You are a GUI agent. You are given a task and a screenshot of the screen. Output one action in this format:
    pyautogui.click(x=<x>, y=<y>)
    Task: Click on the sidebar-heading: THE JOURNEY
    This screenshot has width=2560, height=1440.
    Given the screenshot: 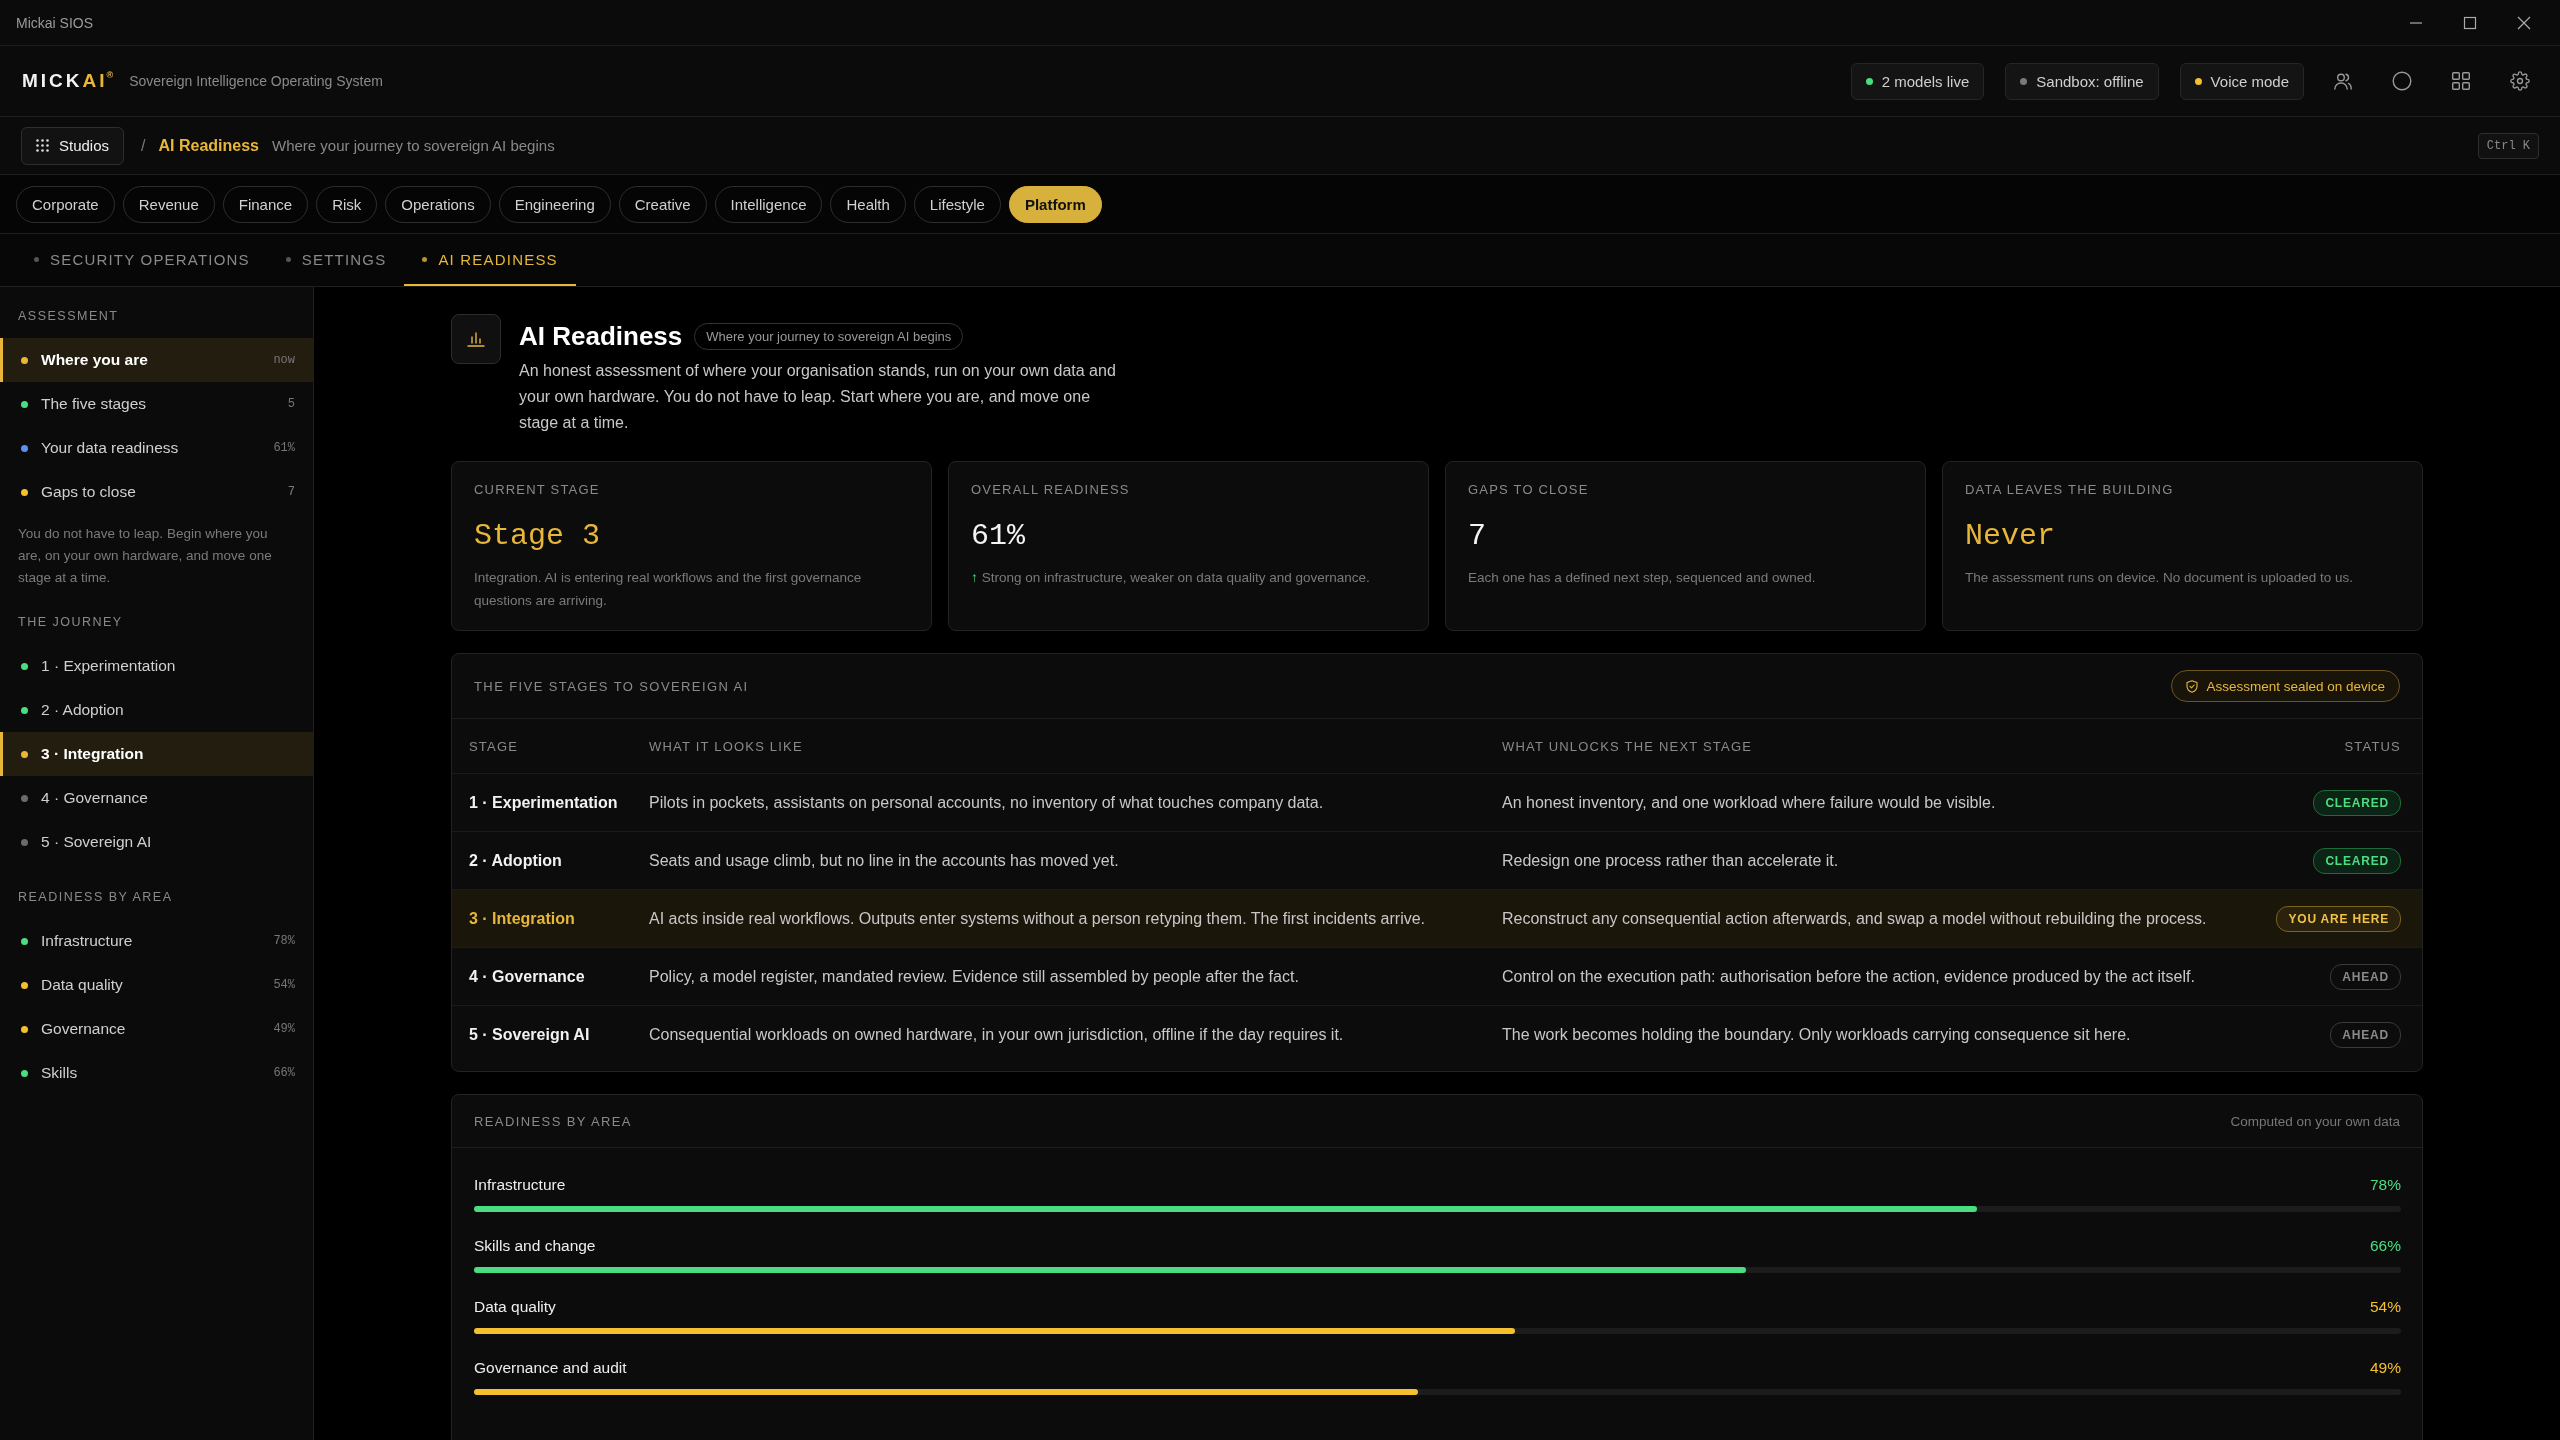 What is the action you would take?
    pyautogui.click(x=70, y=622)
    